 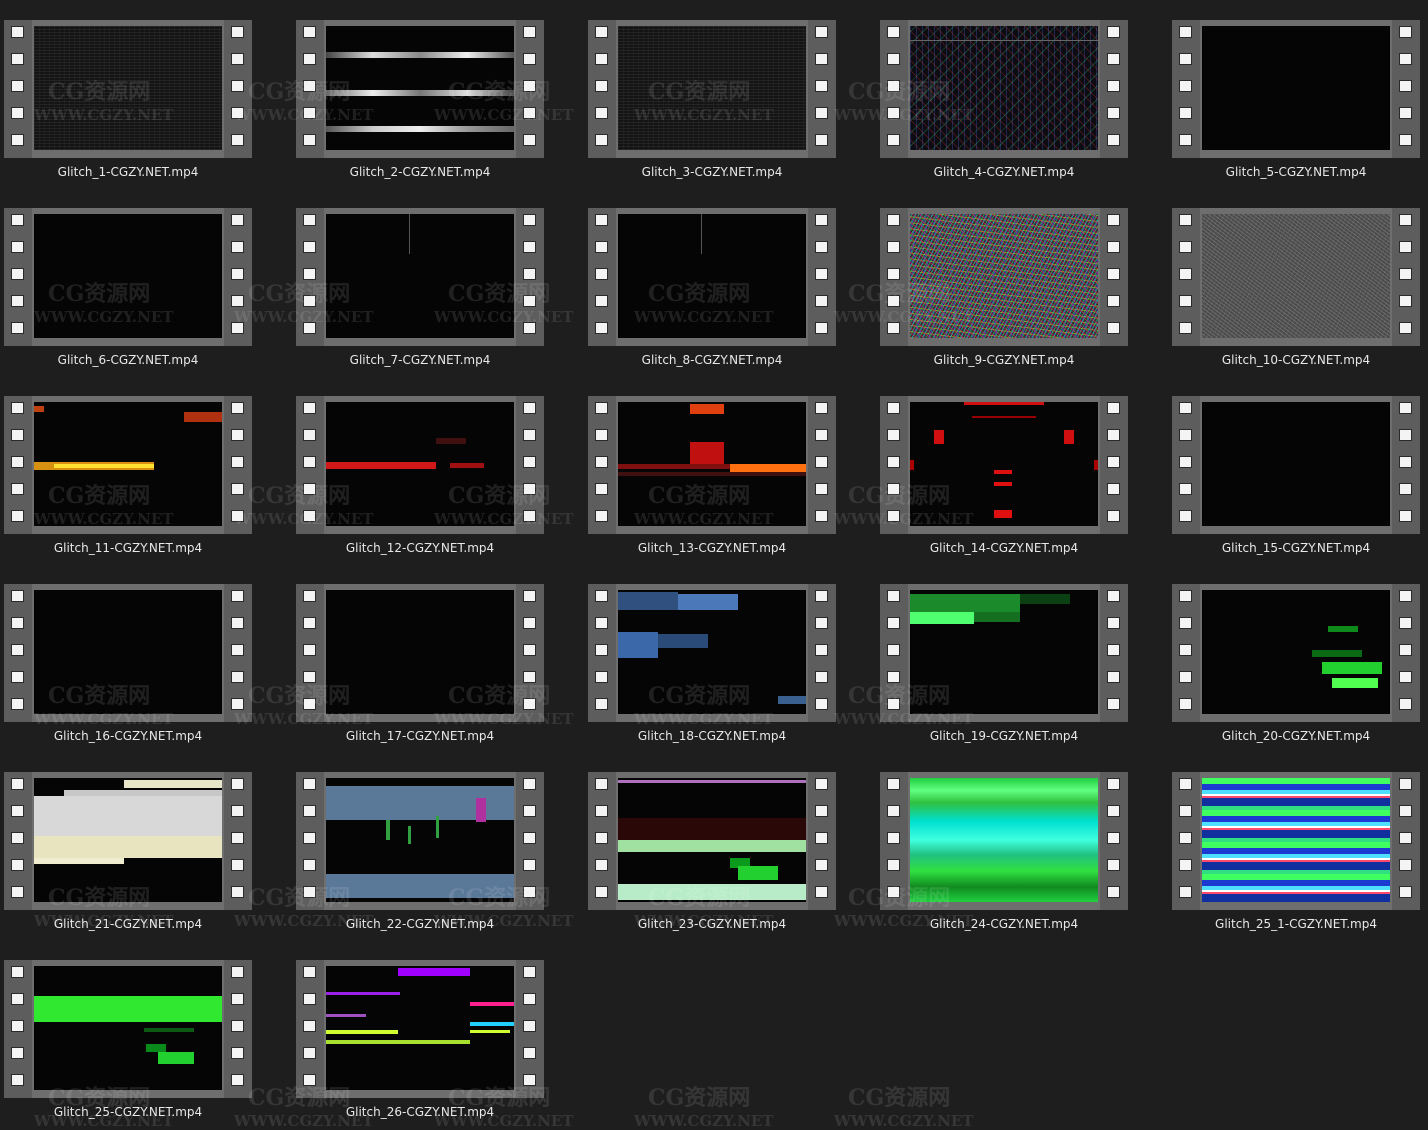 I want to click on video-file-item: Glitch_6-CGZY.NET.mp4, so click(x=126, y=281).